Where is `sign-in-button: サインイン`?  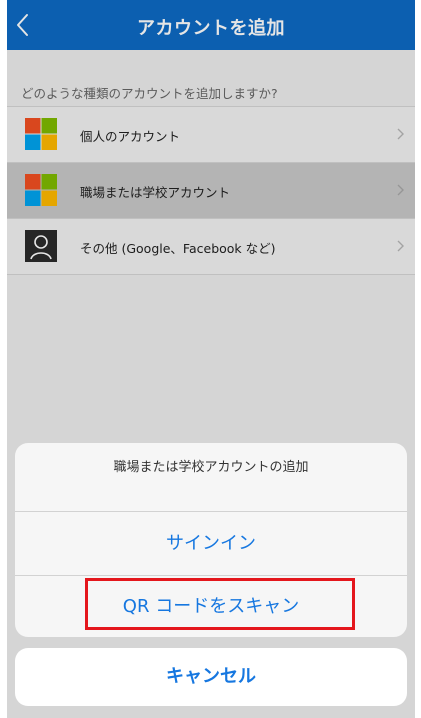 sign-in-button: サインイン is located at coordinates (211, 544).